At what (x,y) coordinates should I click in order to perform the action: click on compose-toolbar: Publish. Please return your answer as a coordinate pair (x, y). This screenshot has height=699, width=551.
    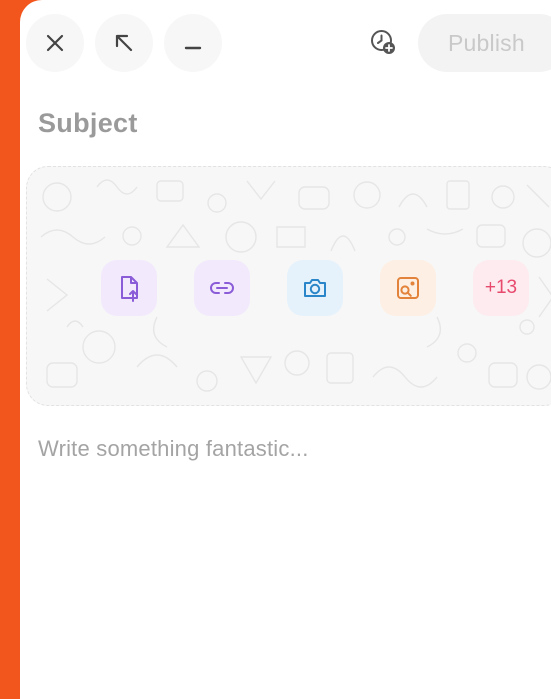
    Looking at the image, I should click on (285, 43).